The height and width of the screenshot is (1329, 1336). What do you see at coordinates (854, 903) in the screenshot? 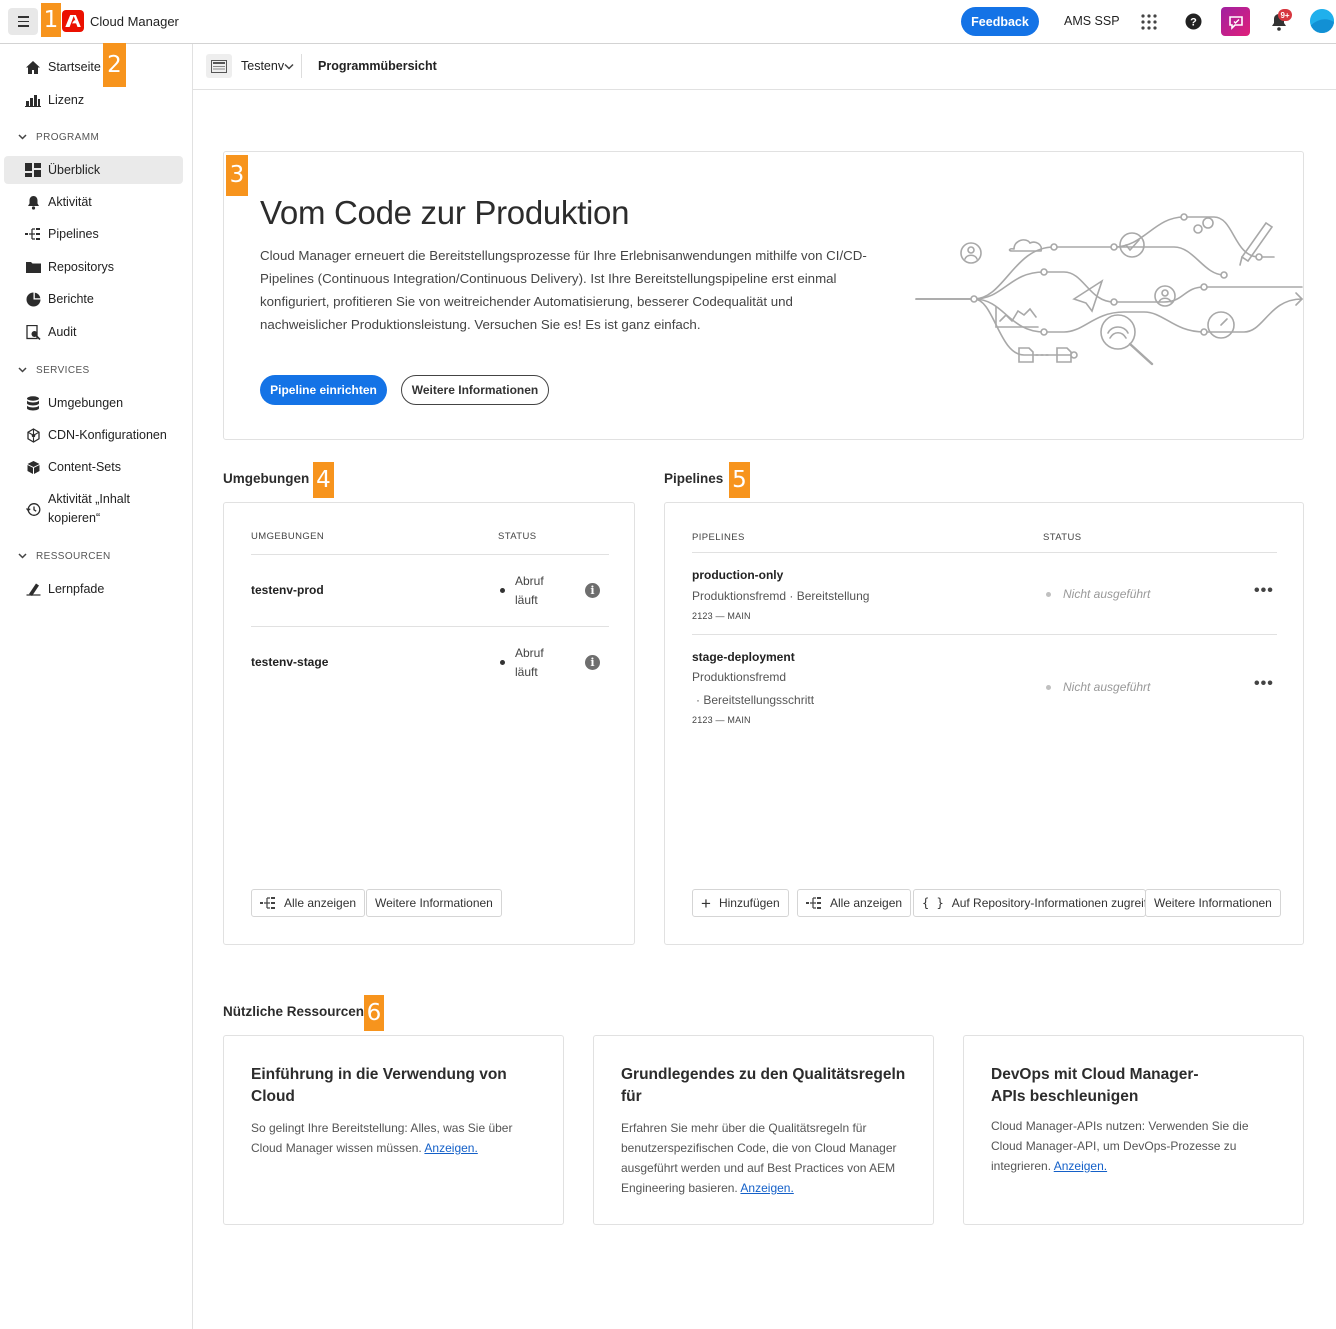
I see `show-all-pipelines-button: Alle anzeigen` at bounding box center [854, 903].